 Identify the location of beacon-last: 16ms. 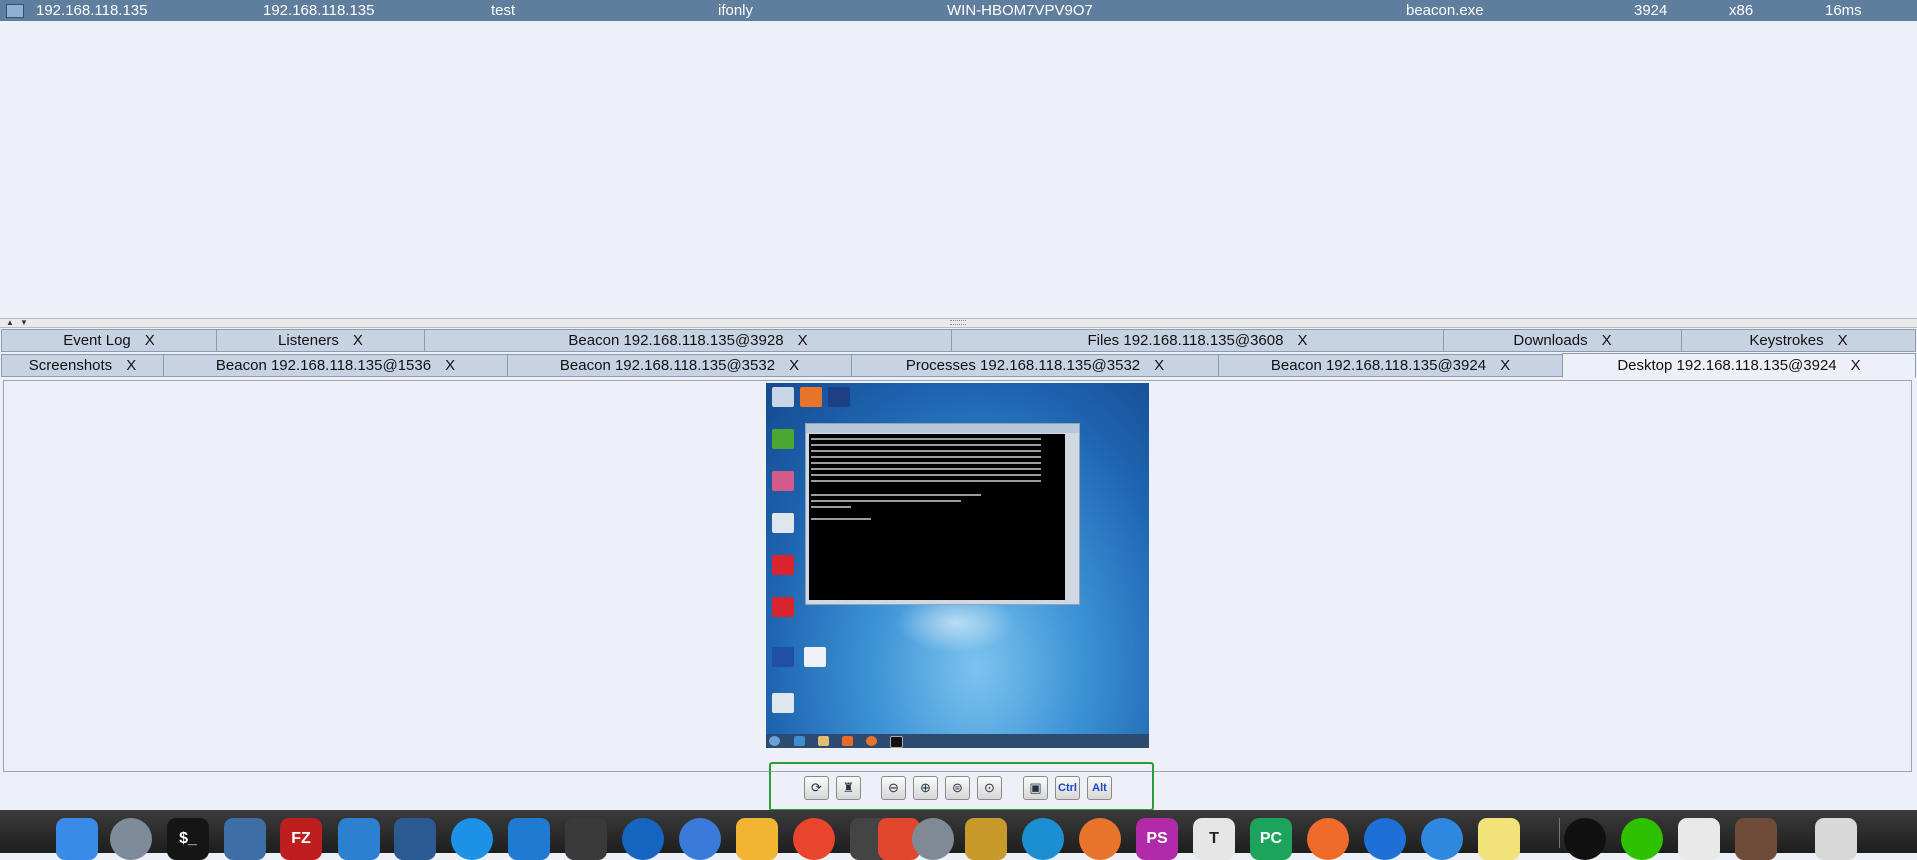
(1843, 10).